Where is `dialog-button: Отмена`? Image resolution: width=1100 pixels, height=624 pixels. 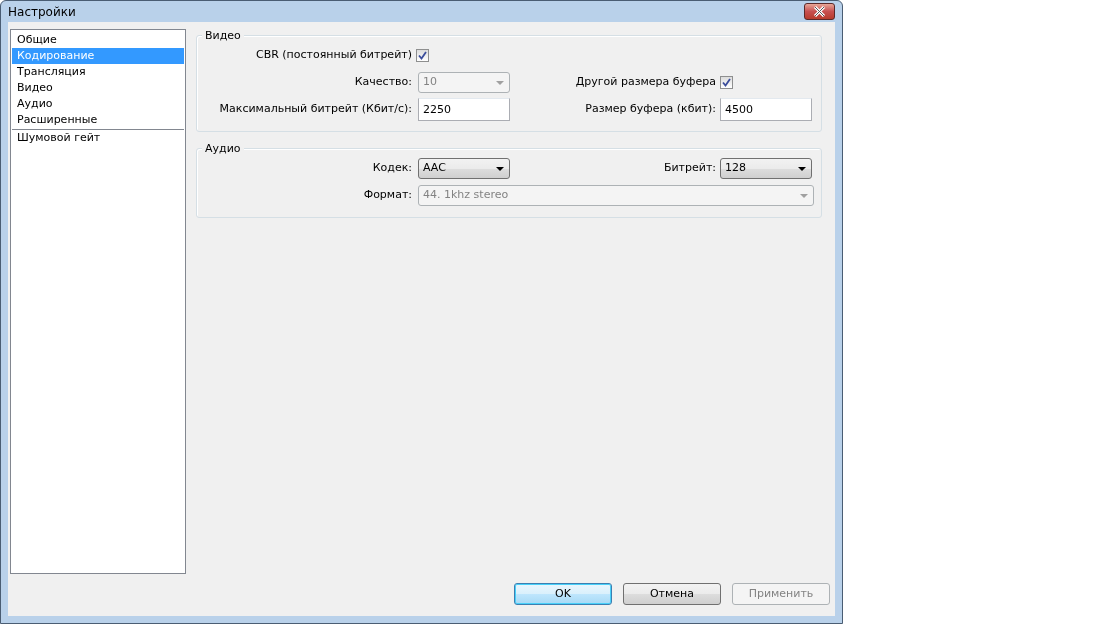
dialog-button: Отмена is located at coordinates (672, 594).